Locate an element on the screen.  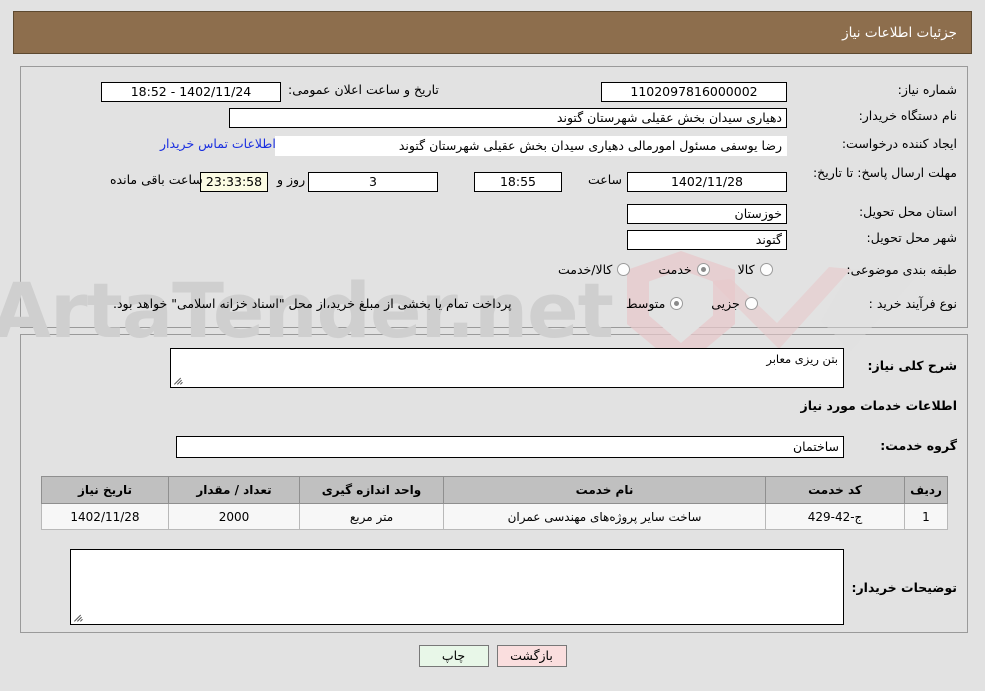
resize-grip-icon is located at coordinates (178, 380).